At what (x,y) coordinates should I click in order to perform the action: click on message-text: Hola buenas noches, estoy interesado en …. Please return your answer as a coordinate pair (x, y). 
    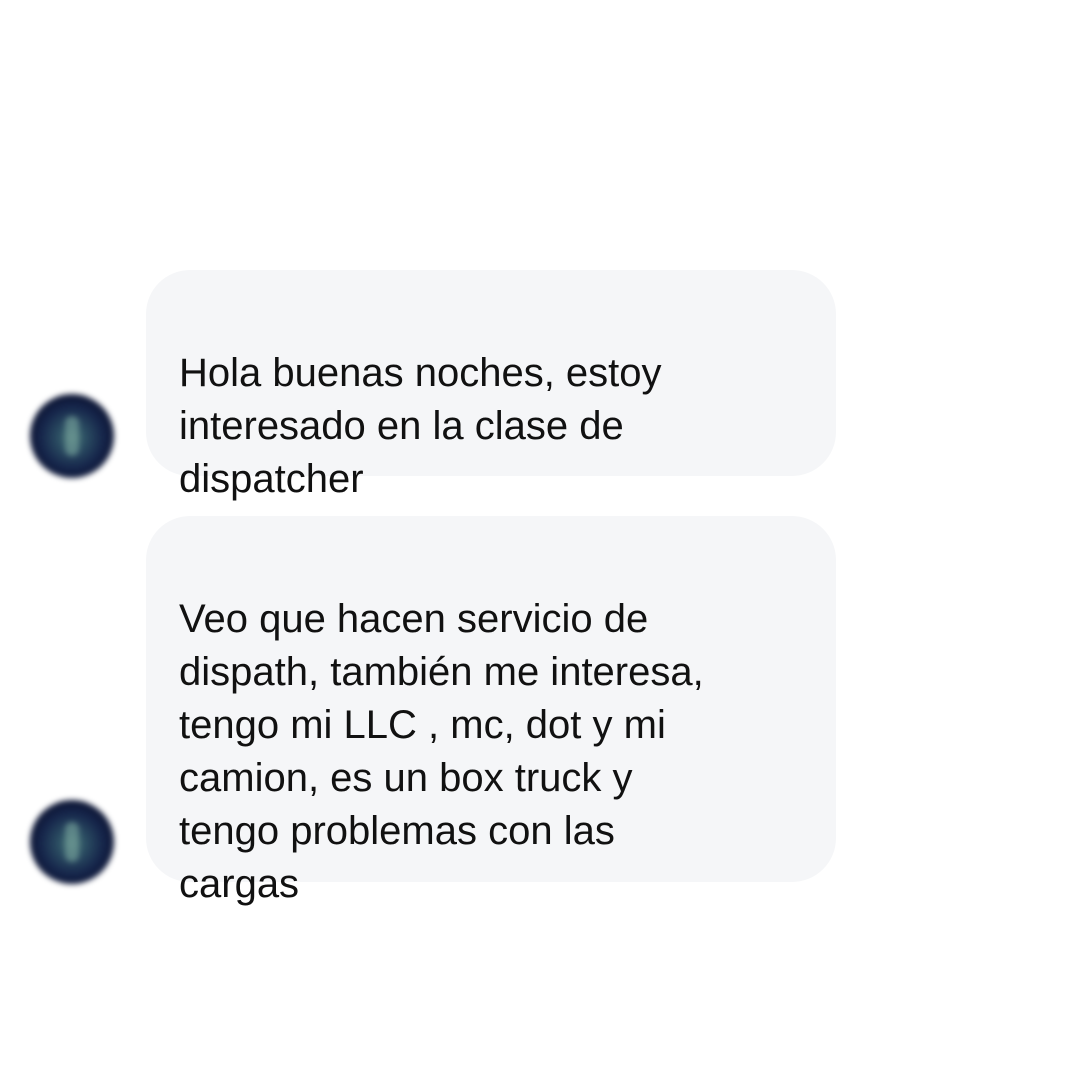
    Looking at the image, I should click on (420, 426).